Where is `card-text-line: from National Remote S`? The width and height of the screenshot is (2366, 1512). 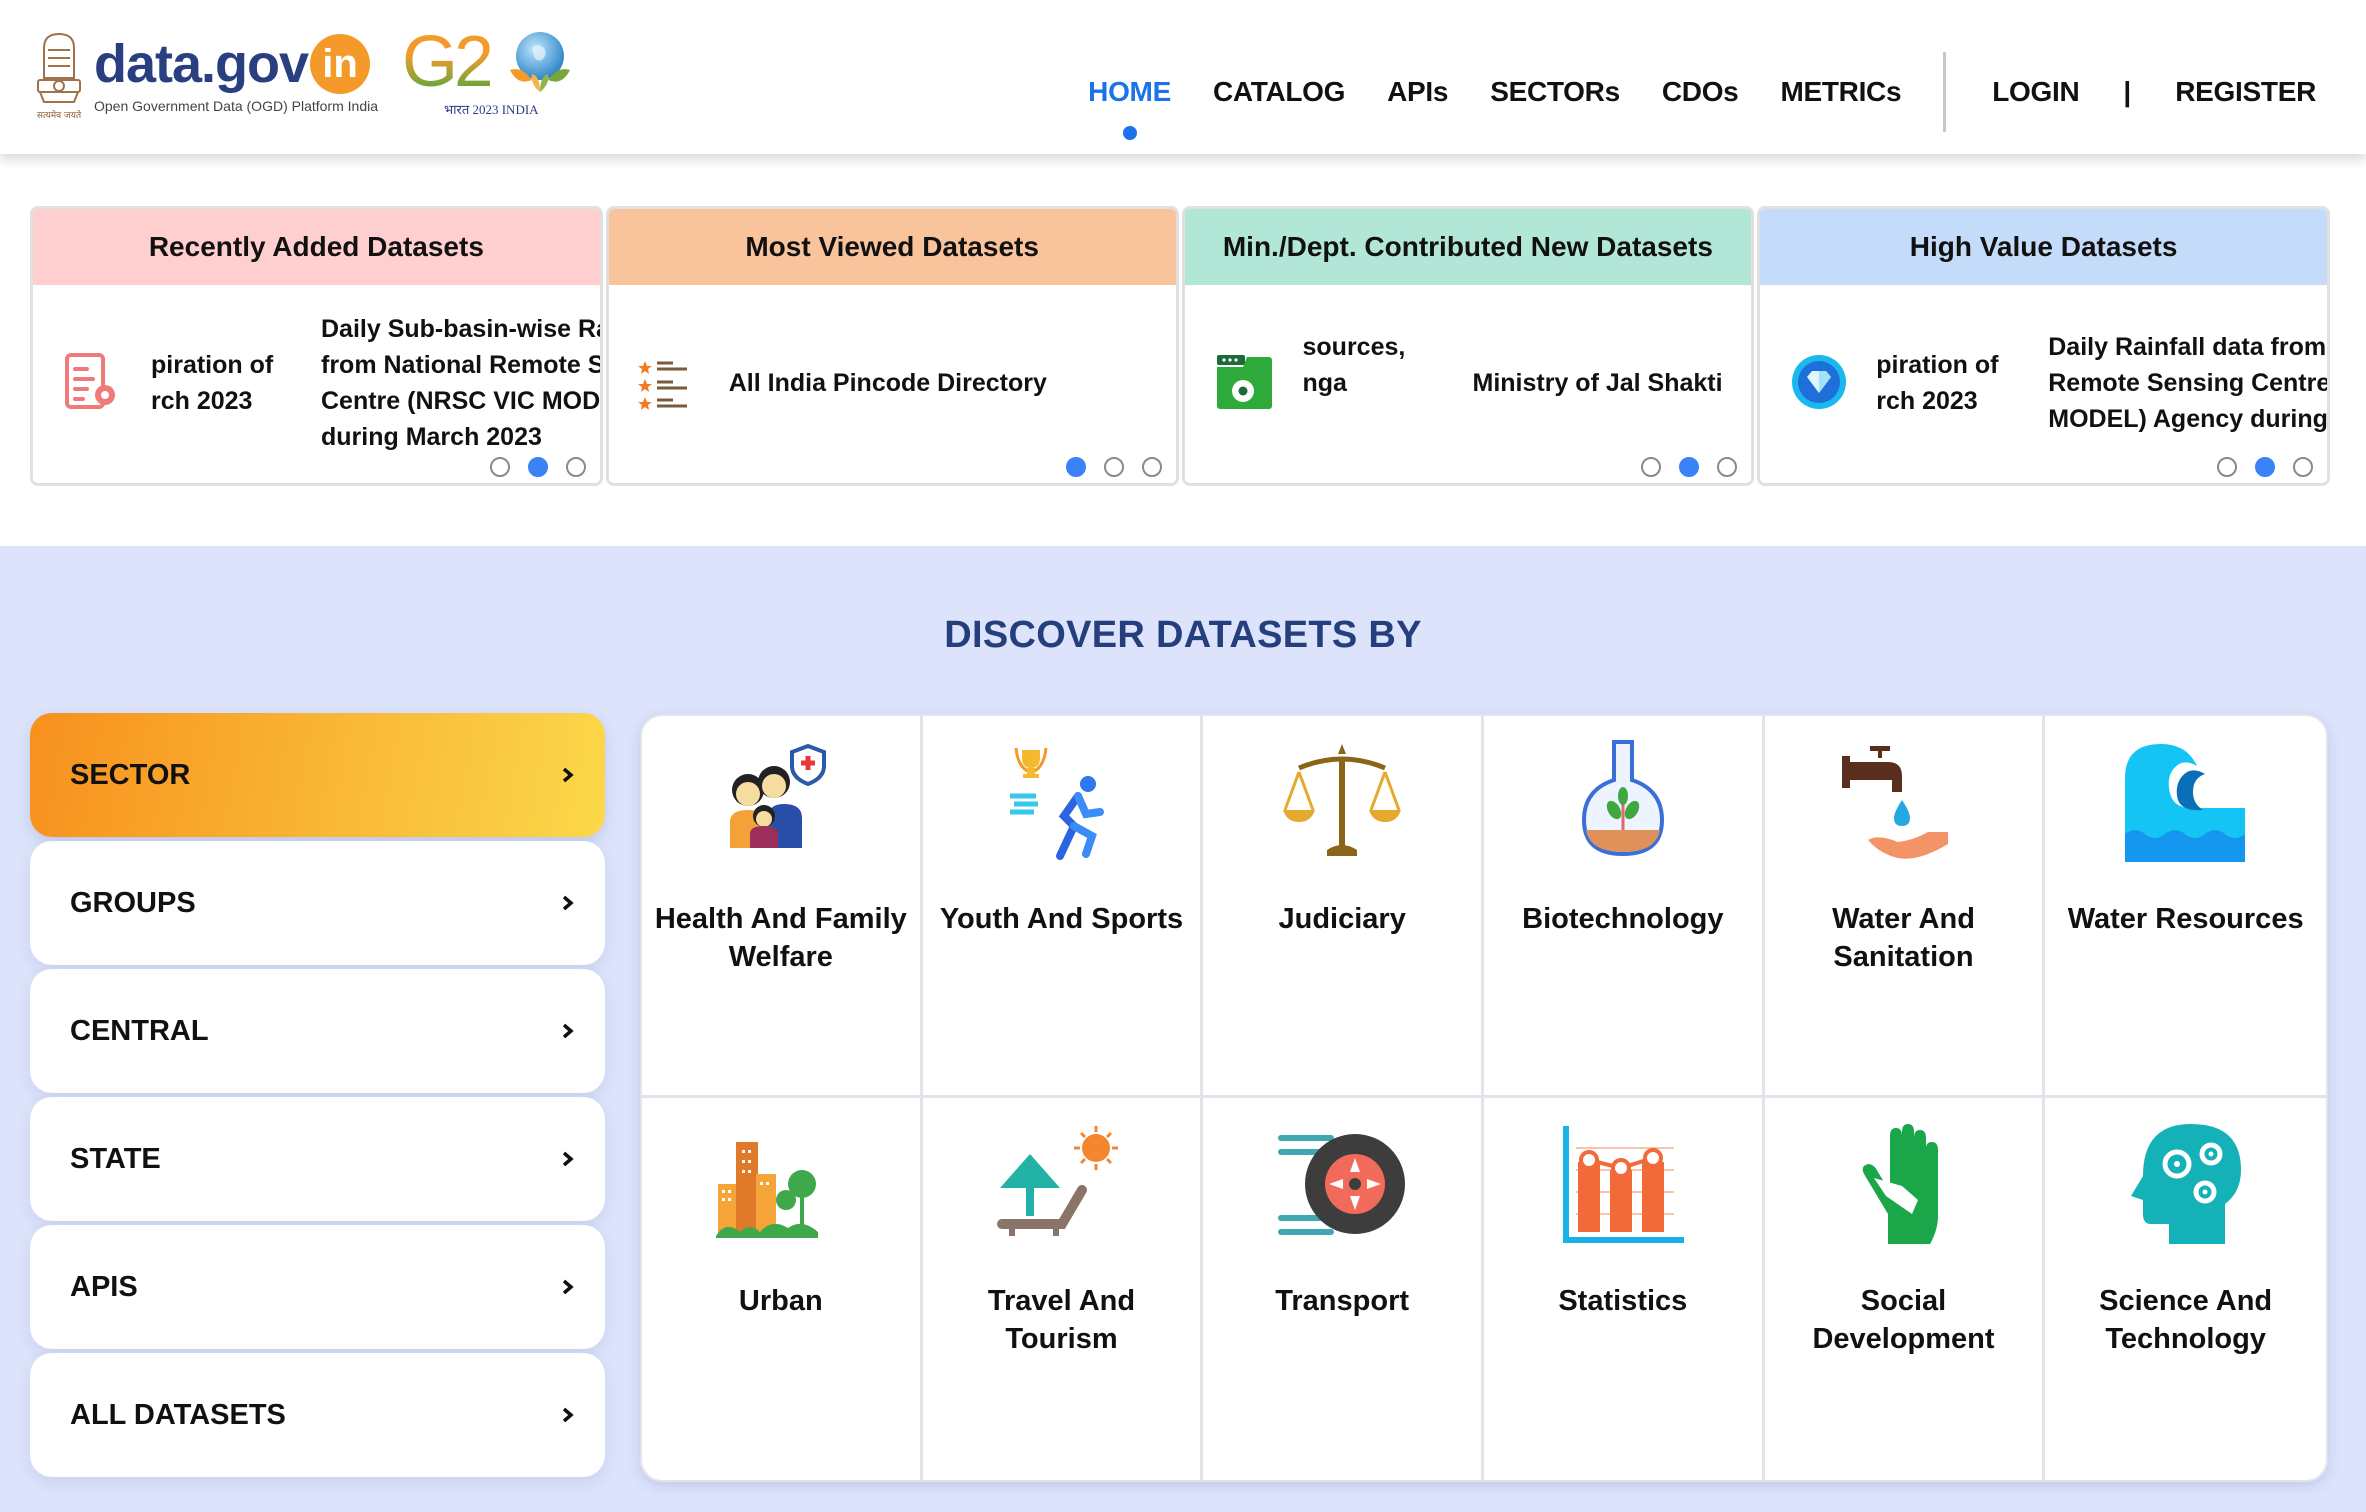
card-text-line: from National Remote S is located at coordinates (460, 365).